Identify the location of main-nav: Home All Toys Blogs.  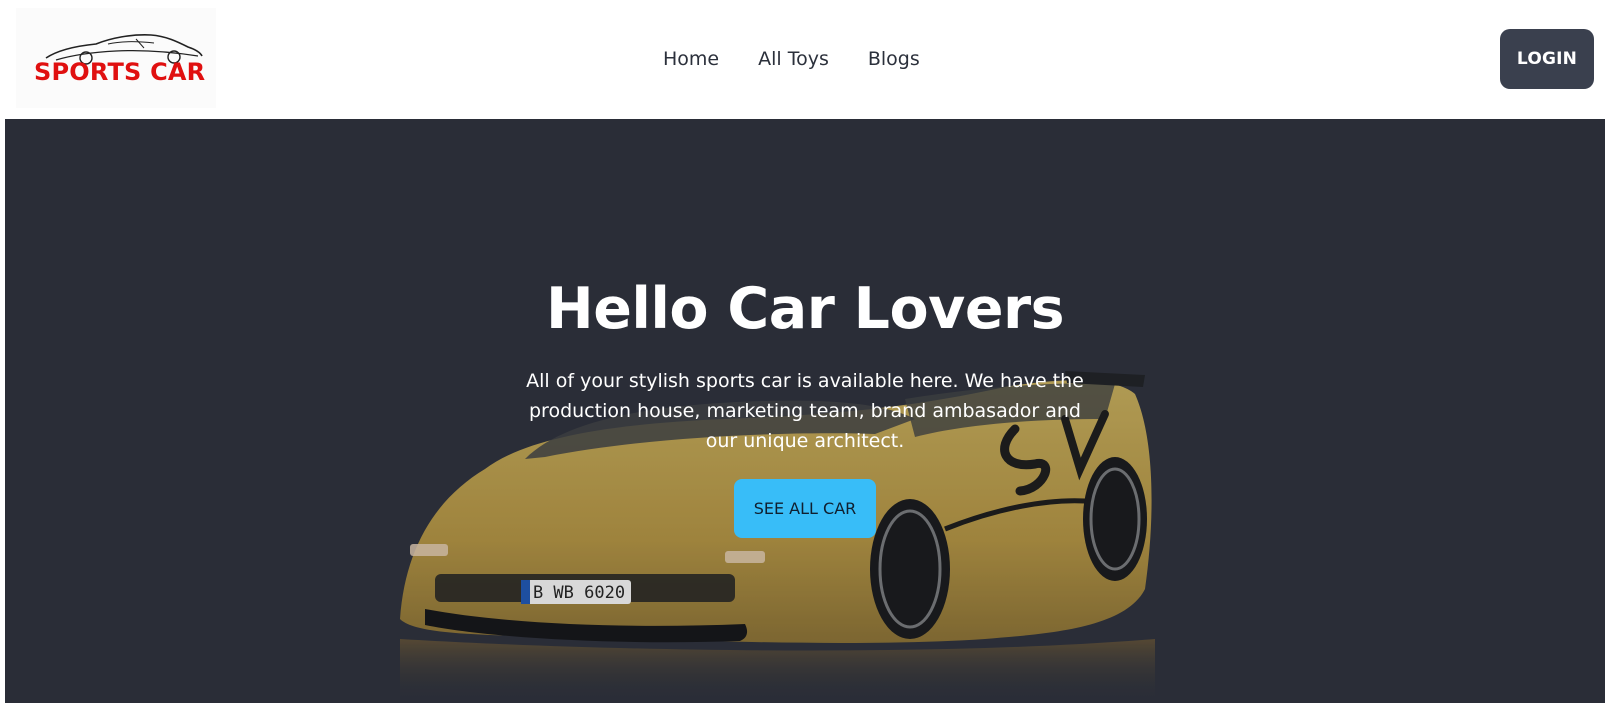
(791, 59).